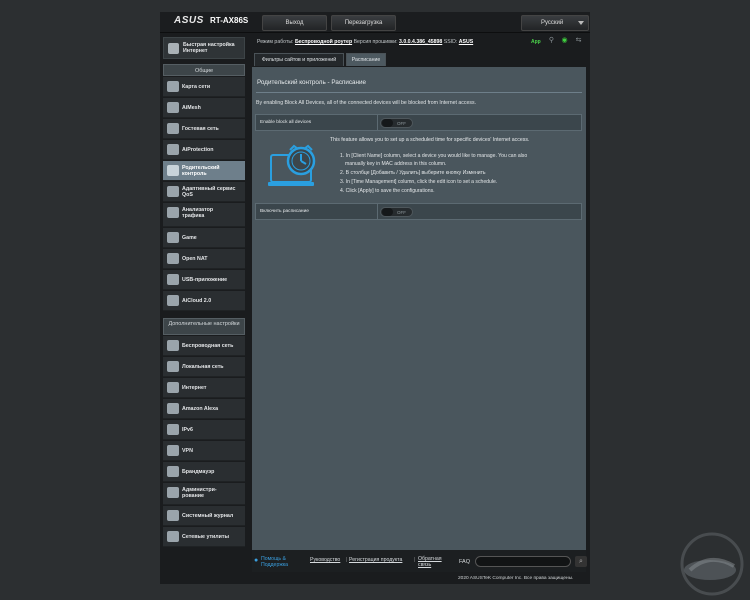 This screenshot has height=600, width=750. What do you see at coordinates (281, 562) in the screenshot?
I see `help-support-link: Помощь & Поддержка` at bounding box center [281, 562].